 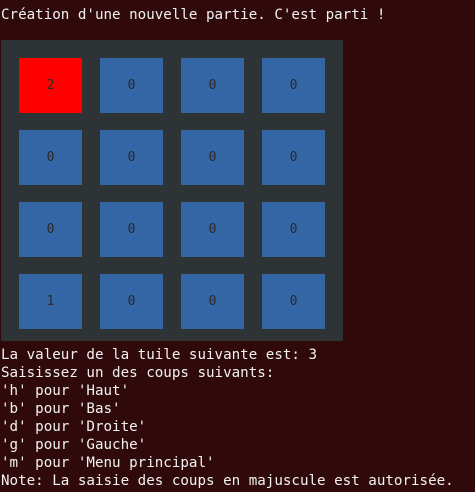 I want to click on tile-r1-c1: 2, so click(x=50, y=85).